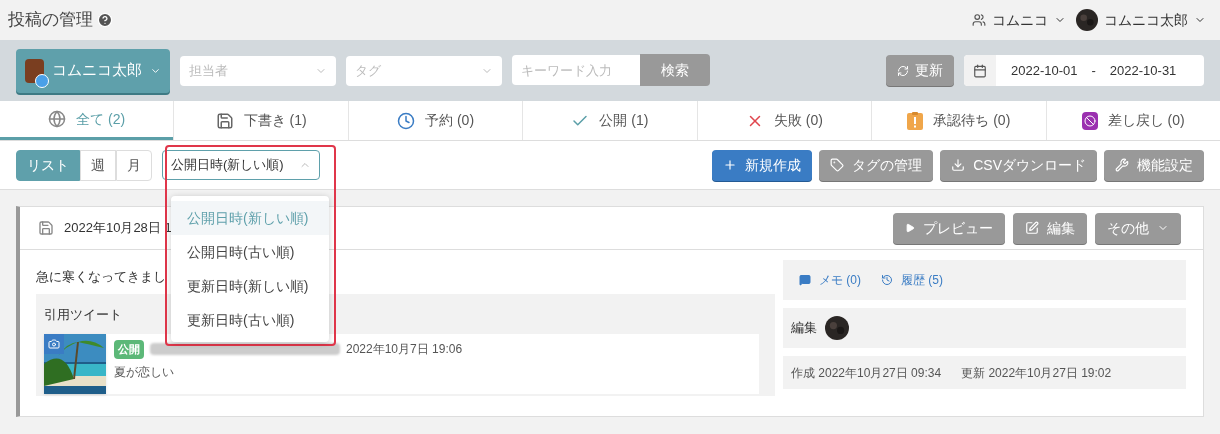 The width and height of the screenshot is (1220, 434). I want to click on date-from: 2022-10-01, so click(1044, 70).